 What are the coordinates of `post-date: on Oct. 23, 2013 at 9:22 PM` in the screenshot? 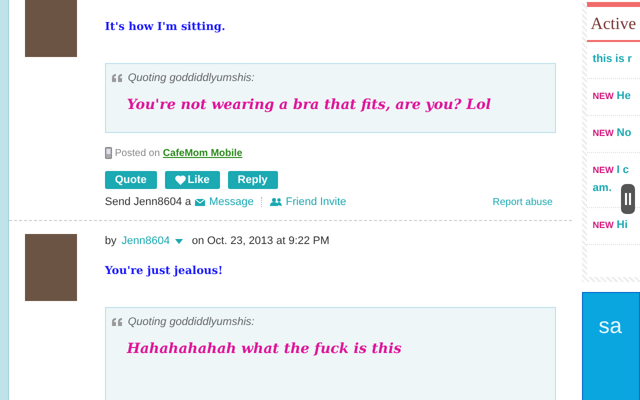 It's located at (261, 241).